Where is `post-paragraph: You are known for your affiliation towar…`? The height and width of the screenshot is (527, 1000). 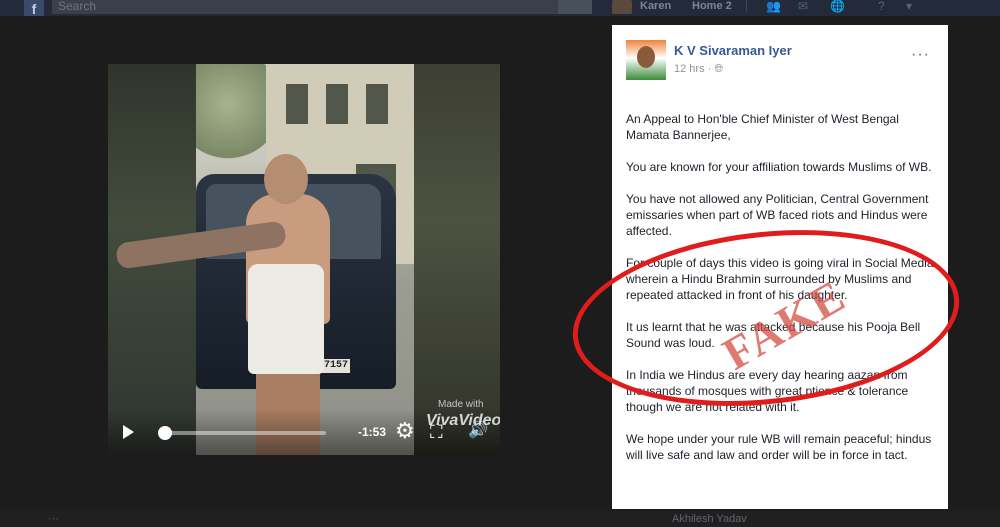
post-paragraph: You are known for your affiliation towar… is located at coordinates (779, 167).